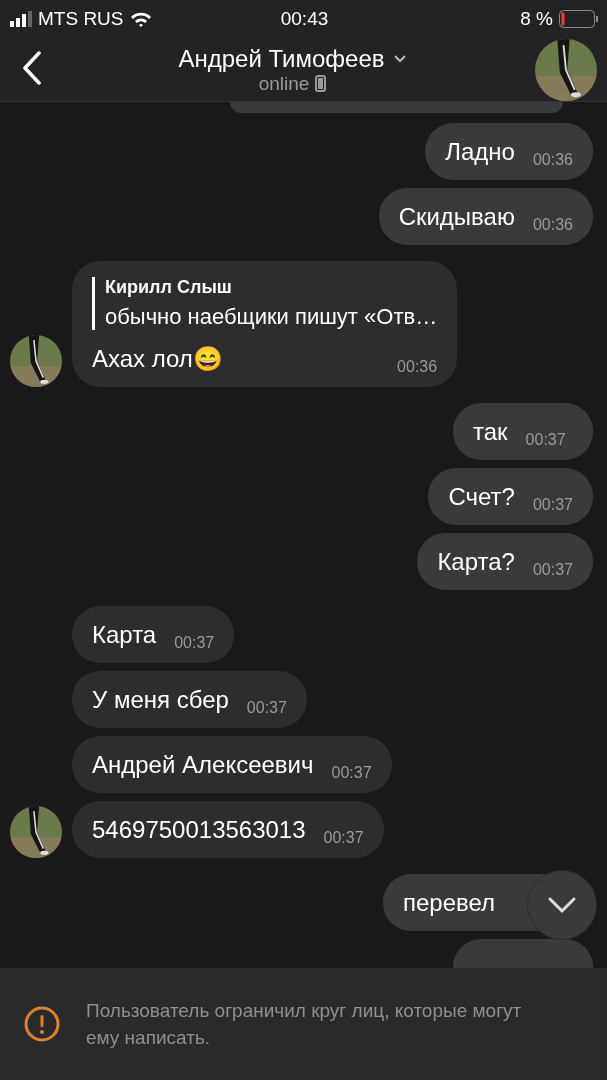 This screenshot has height=1080, width=607. What do you see at coordinates (490, 432) in the screenshot?
I see `message-text: так` at bounding box center [490, 432].